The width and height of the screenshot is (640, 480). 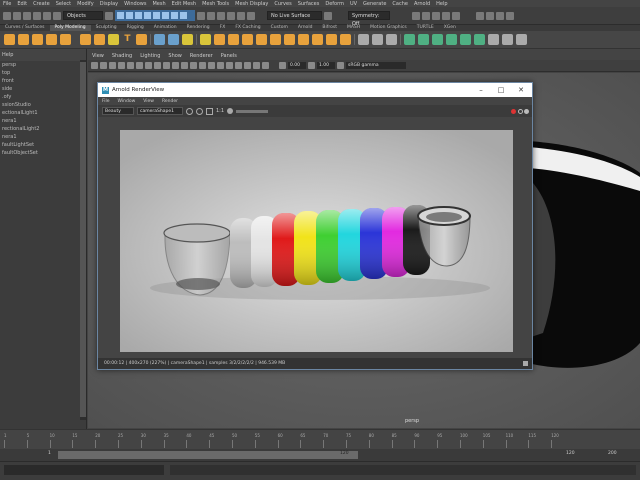 What do you see at coordinates (513, 111) in the screenshot?
I see `red-render-icon` at bounding box center [513, 111].